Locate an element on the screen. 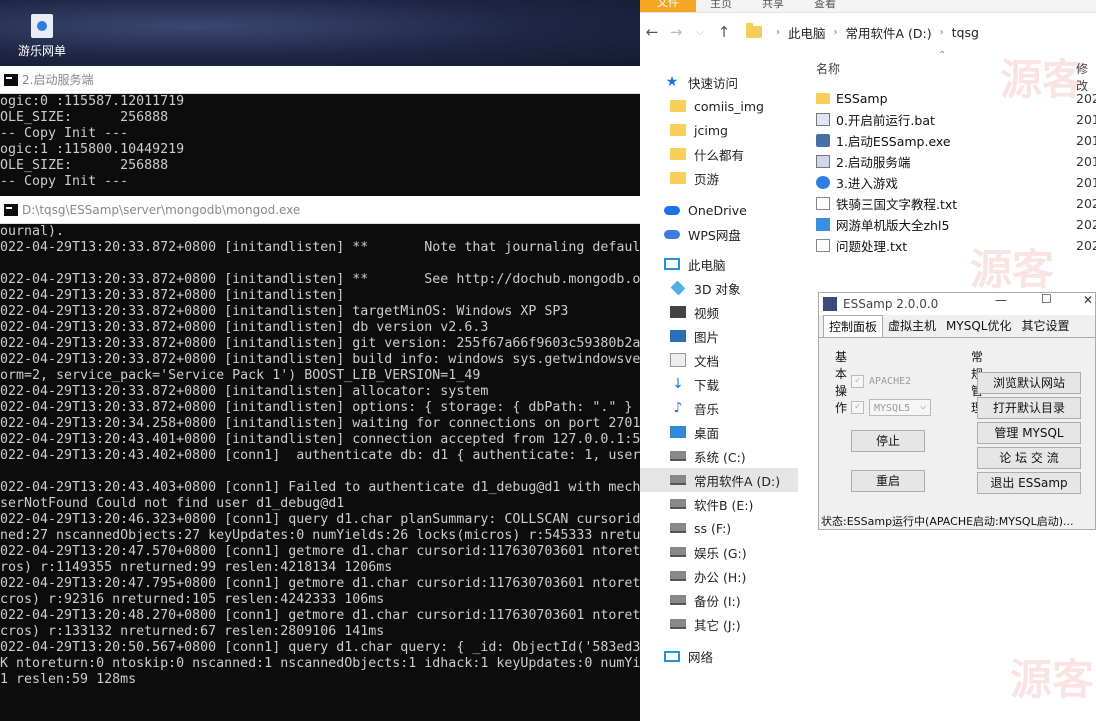 This screenshot has width=1096, height=721. file-name: 2.启动服务端 is located at coordinates (873, 162).